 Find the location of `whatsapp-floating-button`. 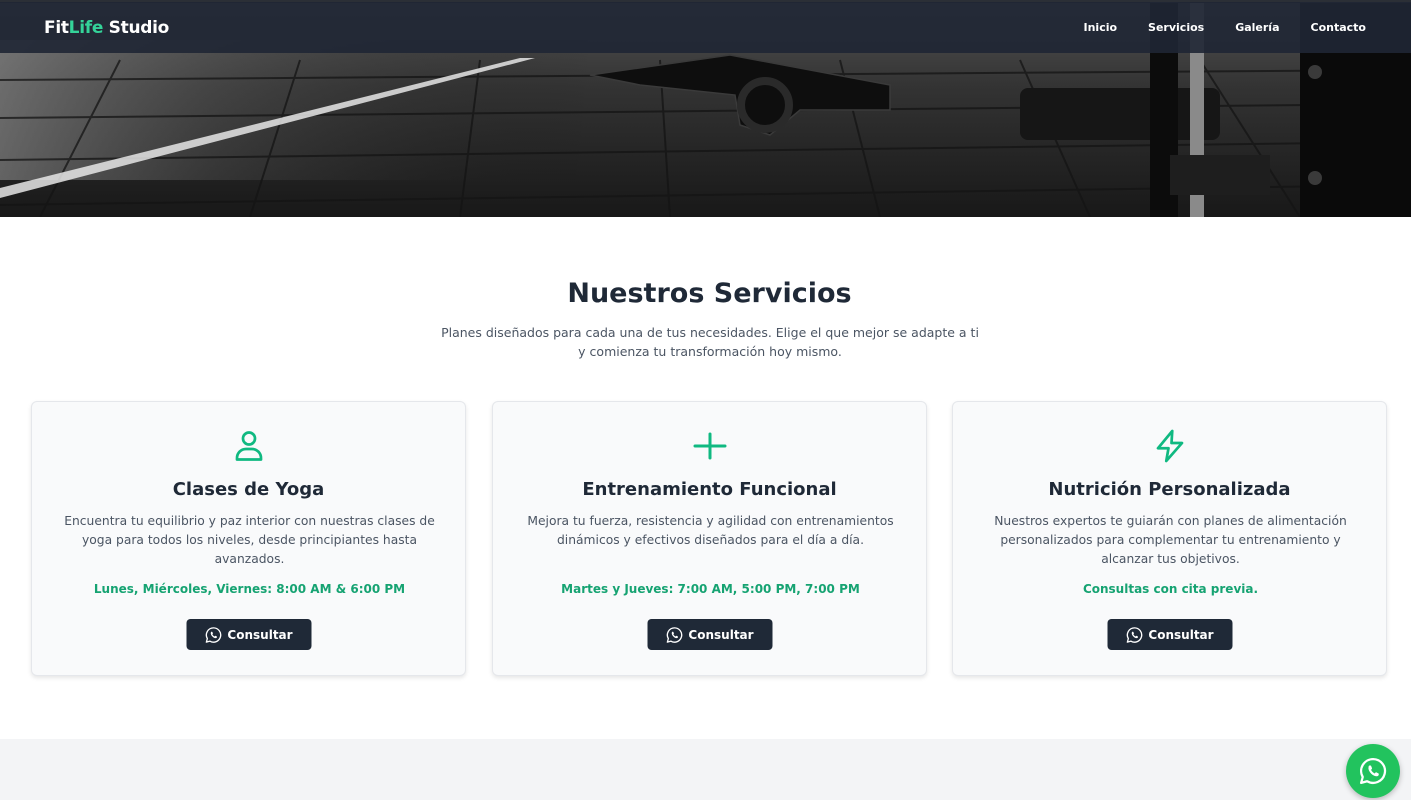

whatsapp-floating-button is located at coordinates (1373, 771).